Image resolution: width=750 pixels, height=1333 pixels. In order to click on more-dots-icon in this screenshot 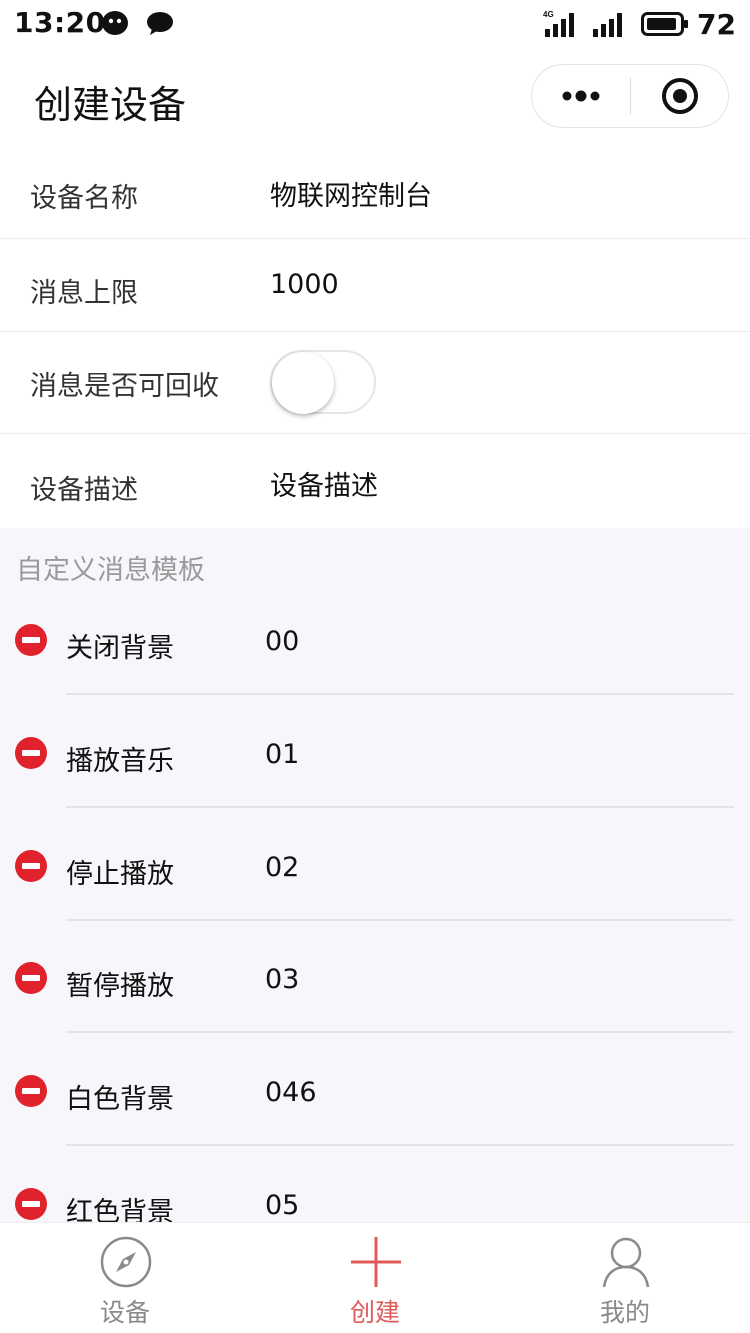, I will do `click(581, 96)`.